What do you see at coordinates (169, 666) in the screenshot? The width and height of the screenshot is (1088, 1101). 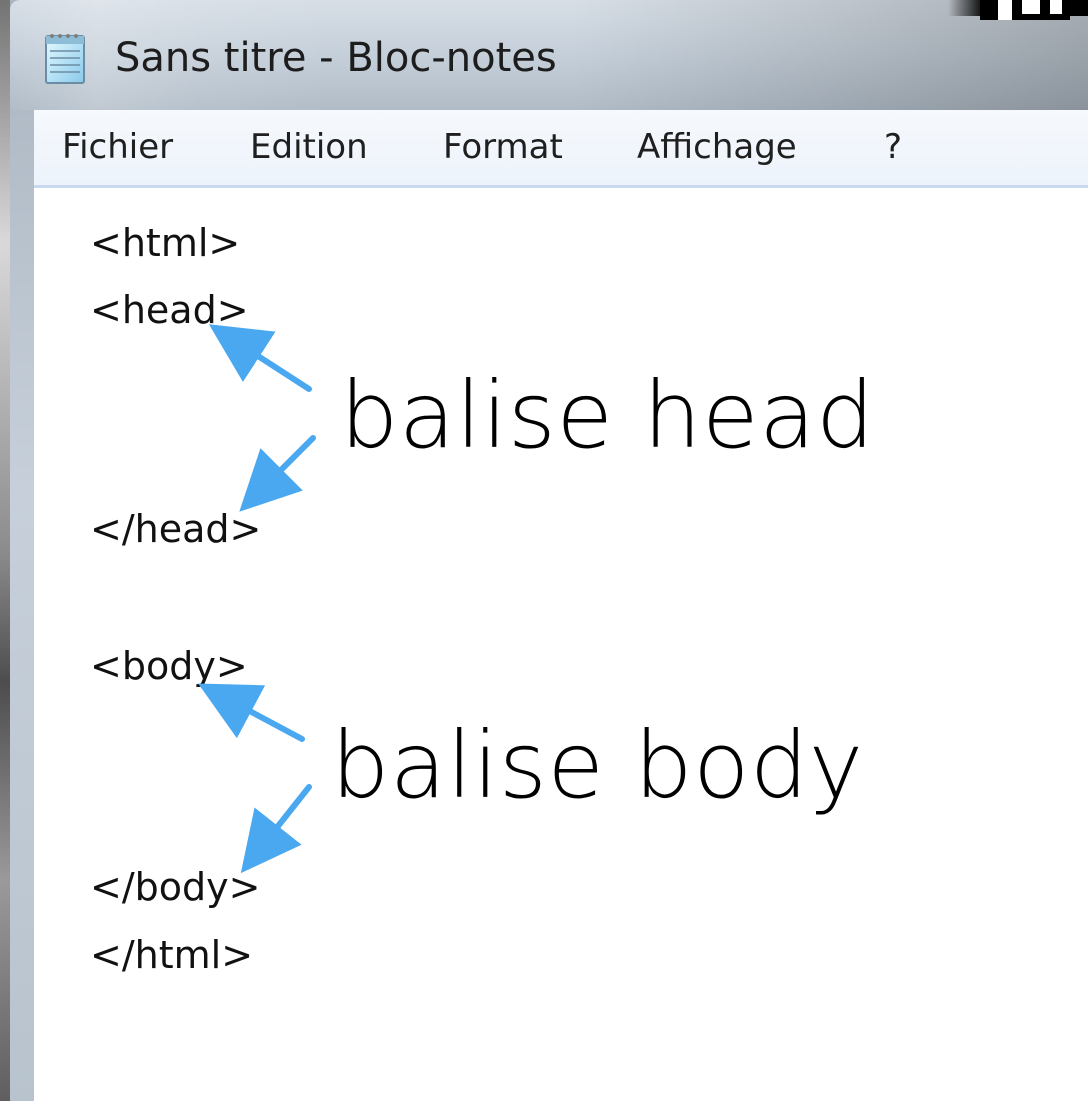 I see `code-line-body-open: <body>` at bounding box center [169, 666].